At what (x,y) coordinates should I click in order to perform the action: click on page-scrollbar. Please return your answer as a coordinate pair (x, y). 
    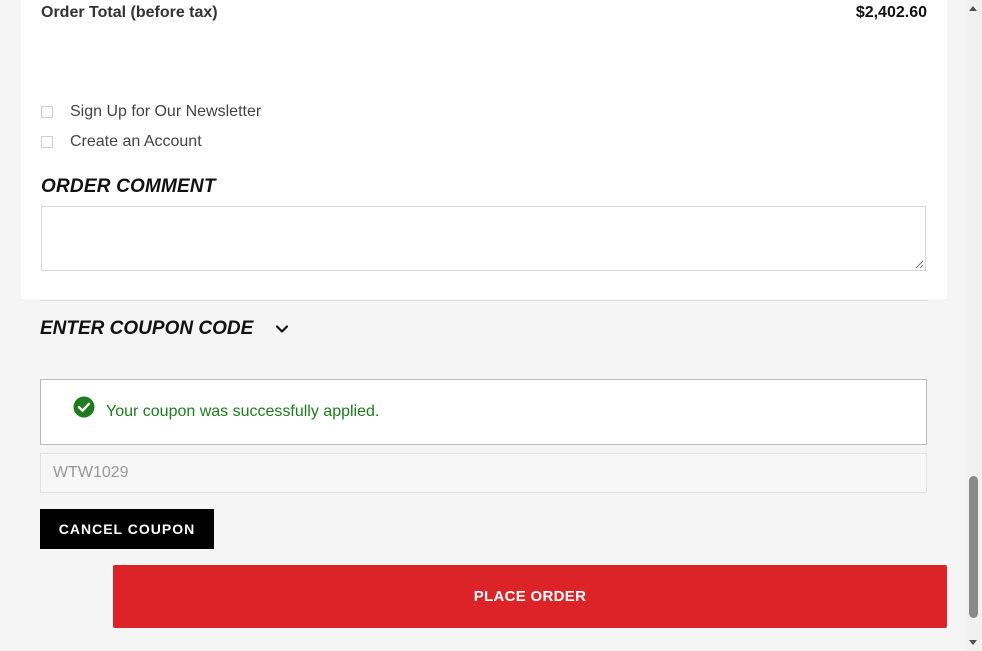
    Looking at the image, I should click on (973, 325).